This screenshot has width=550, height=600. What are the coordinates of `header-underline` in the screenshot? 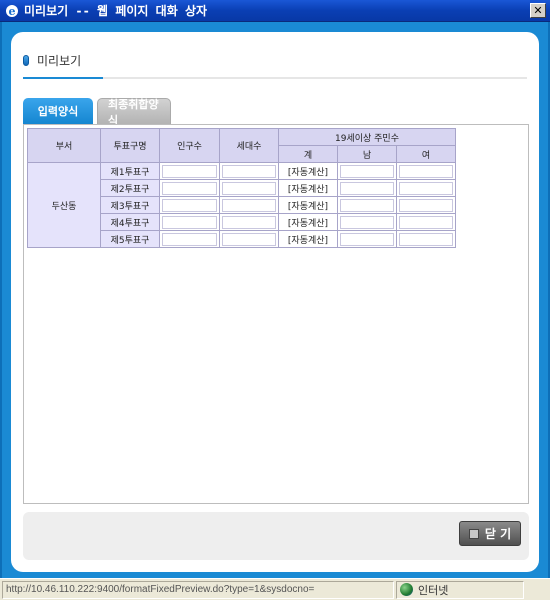 It's located at (63, 78).